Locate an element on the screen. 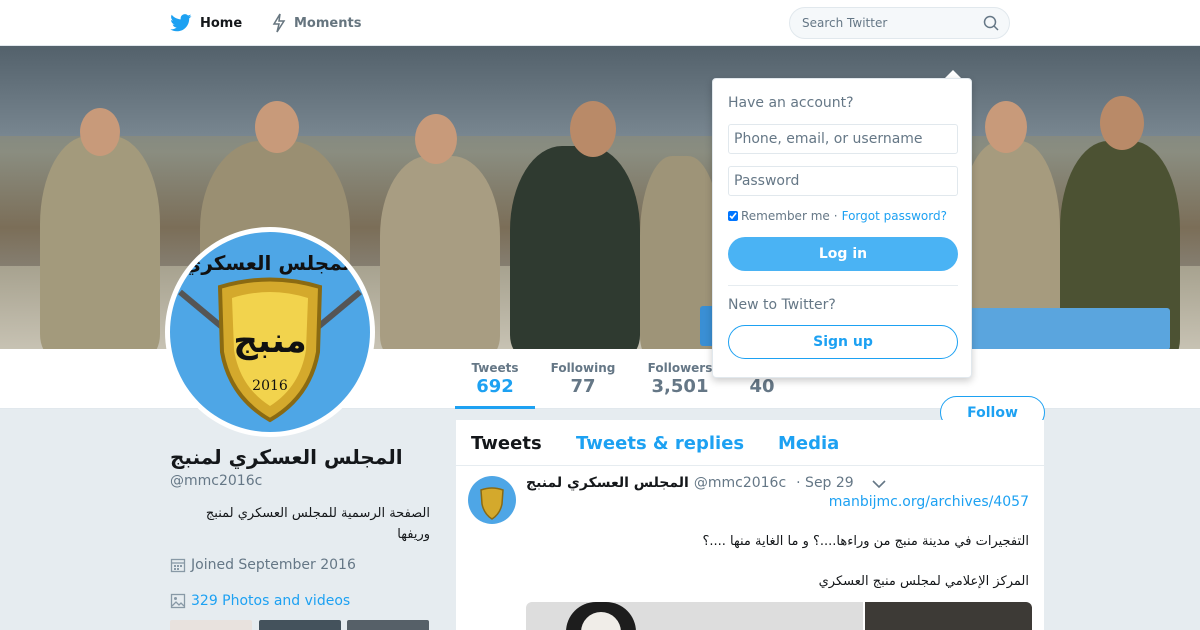 This screenshot has height=630, width=1200. nav-moments-label: Moments is located at coordinates (328, 23).